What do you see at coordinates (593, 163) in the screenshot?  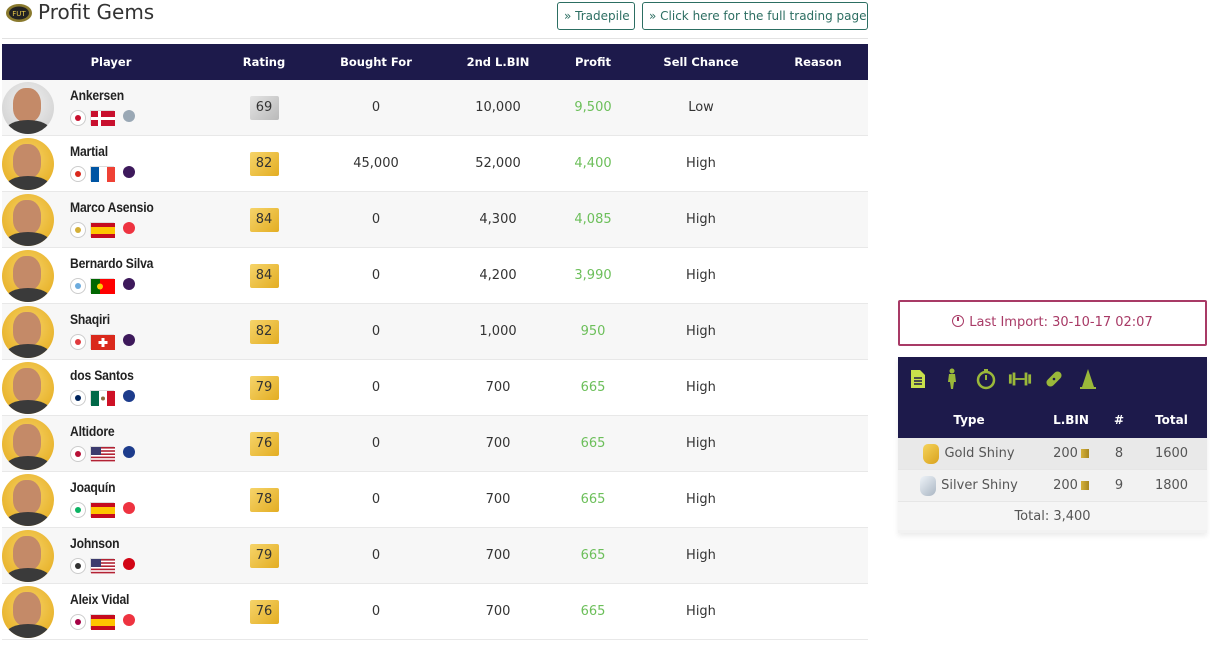 I see `profit-cell: 4,400` at bounding box center [593, 163].